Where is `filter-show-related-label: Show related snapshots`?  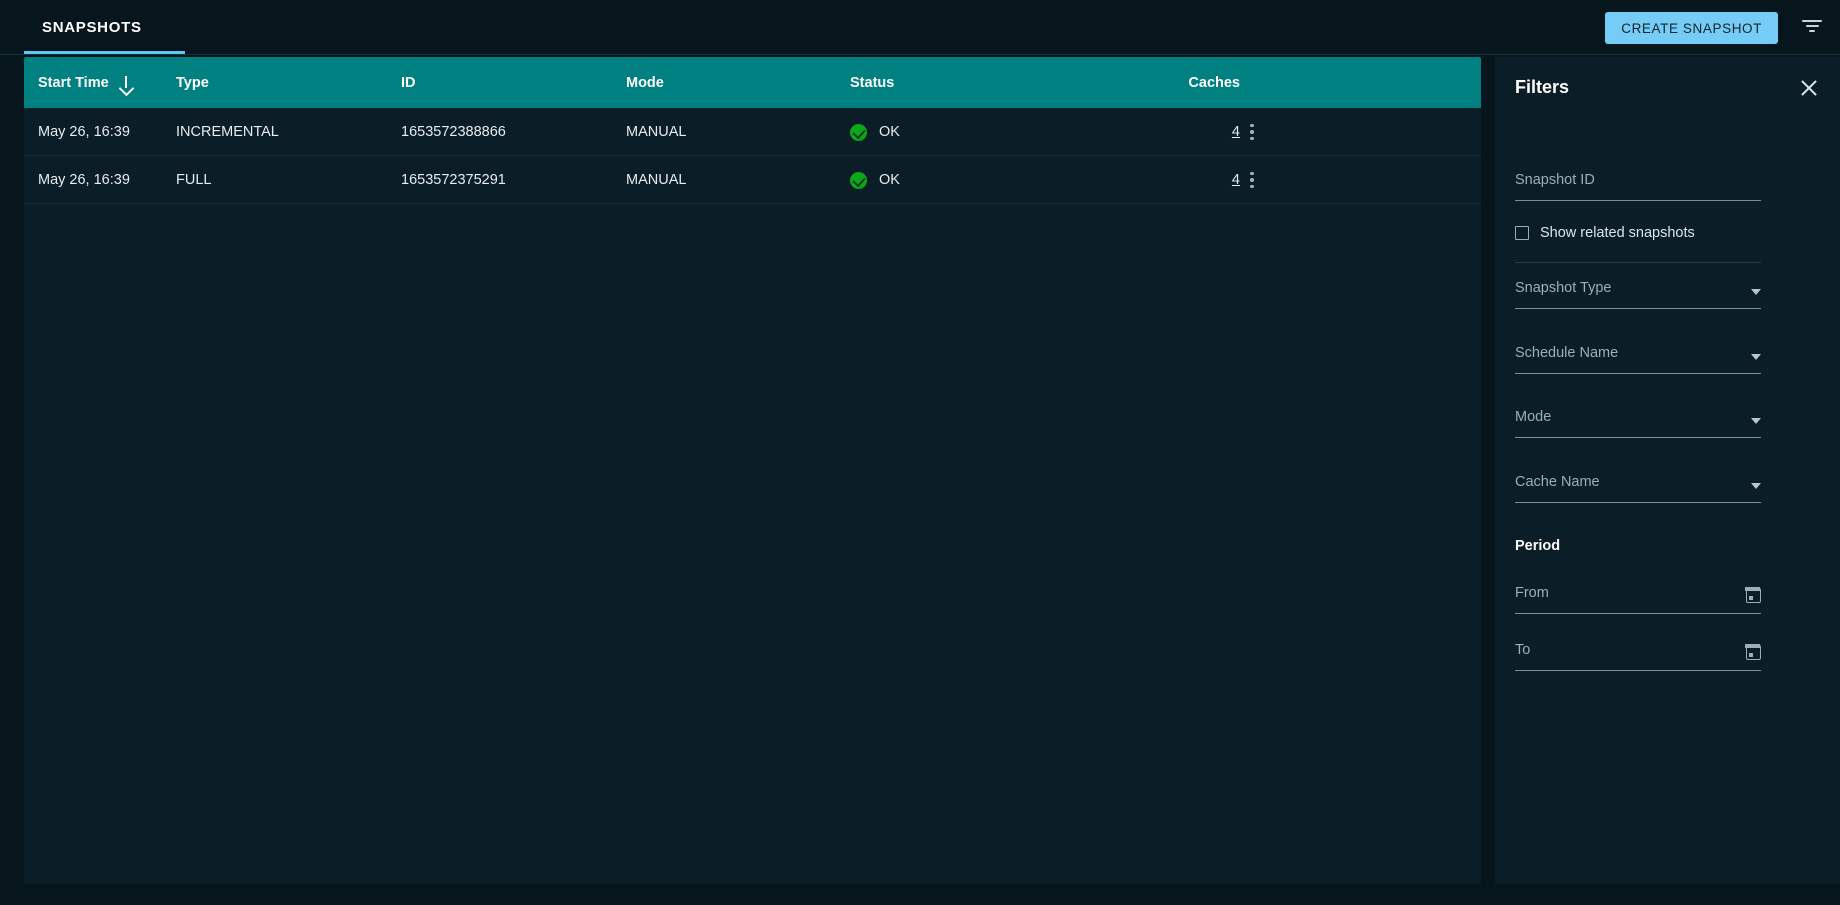
filter-show-related-label: Show related snapshots is located at coordinates (1617, 233).